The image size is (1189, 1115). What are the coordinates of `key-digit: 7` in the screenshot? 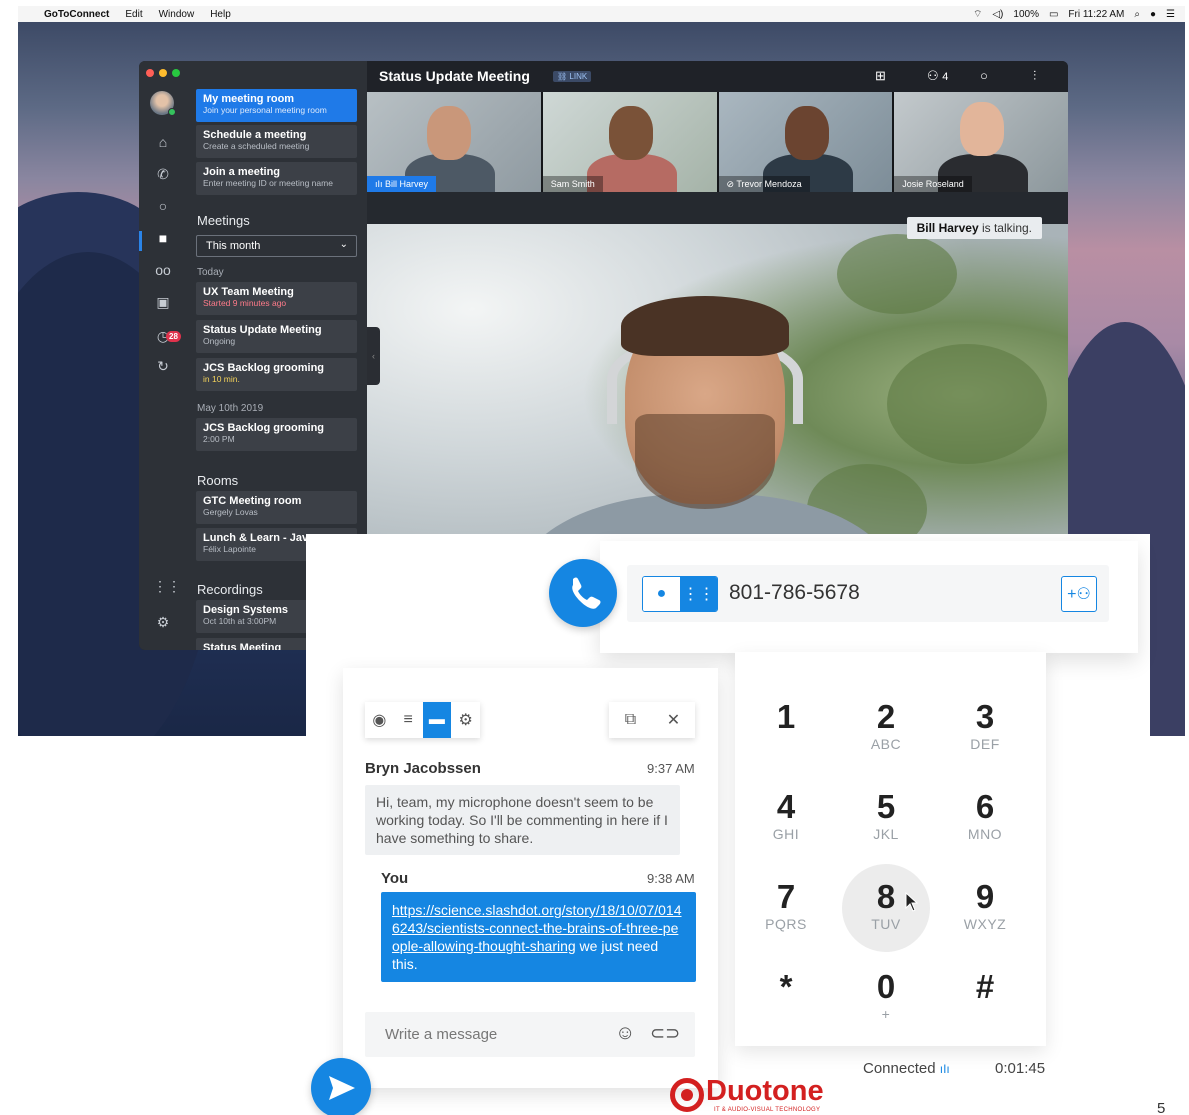 It's located at (786, 896).